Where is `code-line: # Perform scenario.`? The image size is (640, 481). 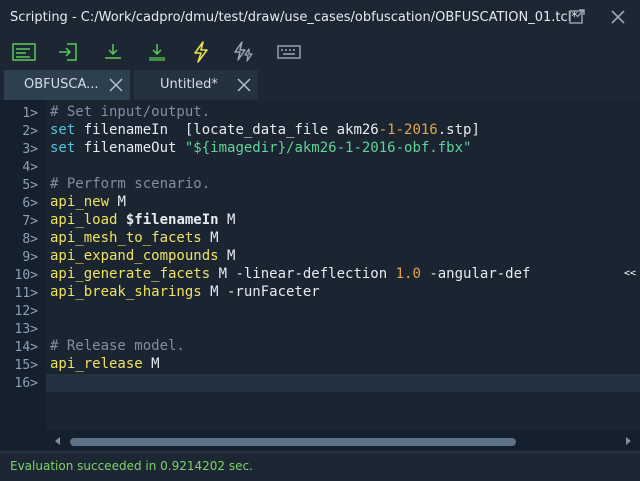 code-line: # Perform scenario. is located at coordinates (130, 184).